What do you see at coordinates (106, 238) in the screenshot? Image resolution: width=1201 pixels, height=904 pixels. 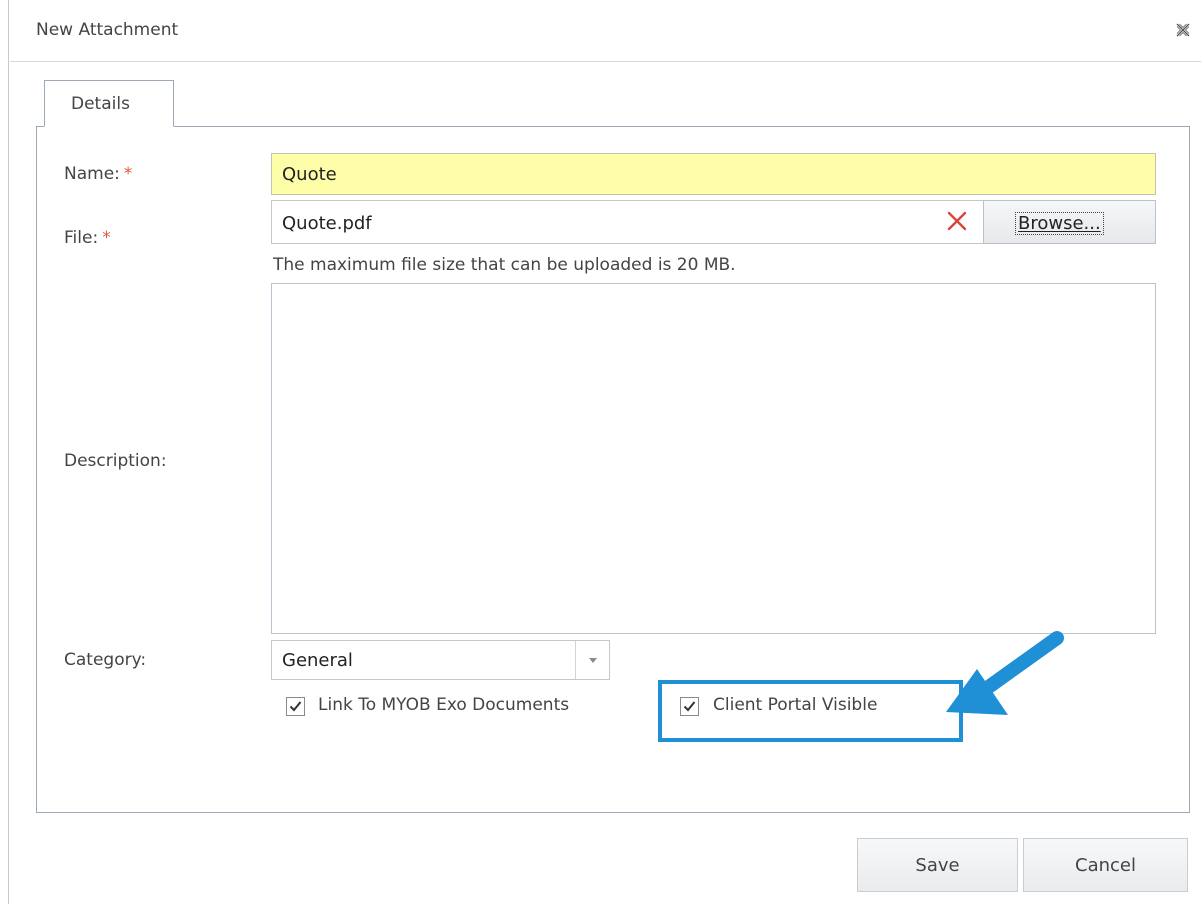 I see `file-required-marker: *` at bounding box center [106, 238].